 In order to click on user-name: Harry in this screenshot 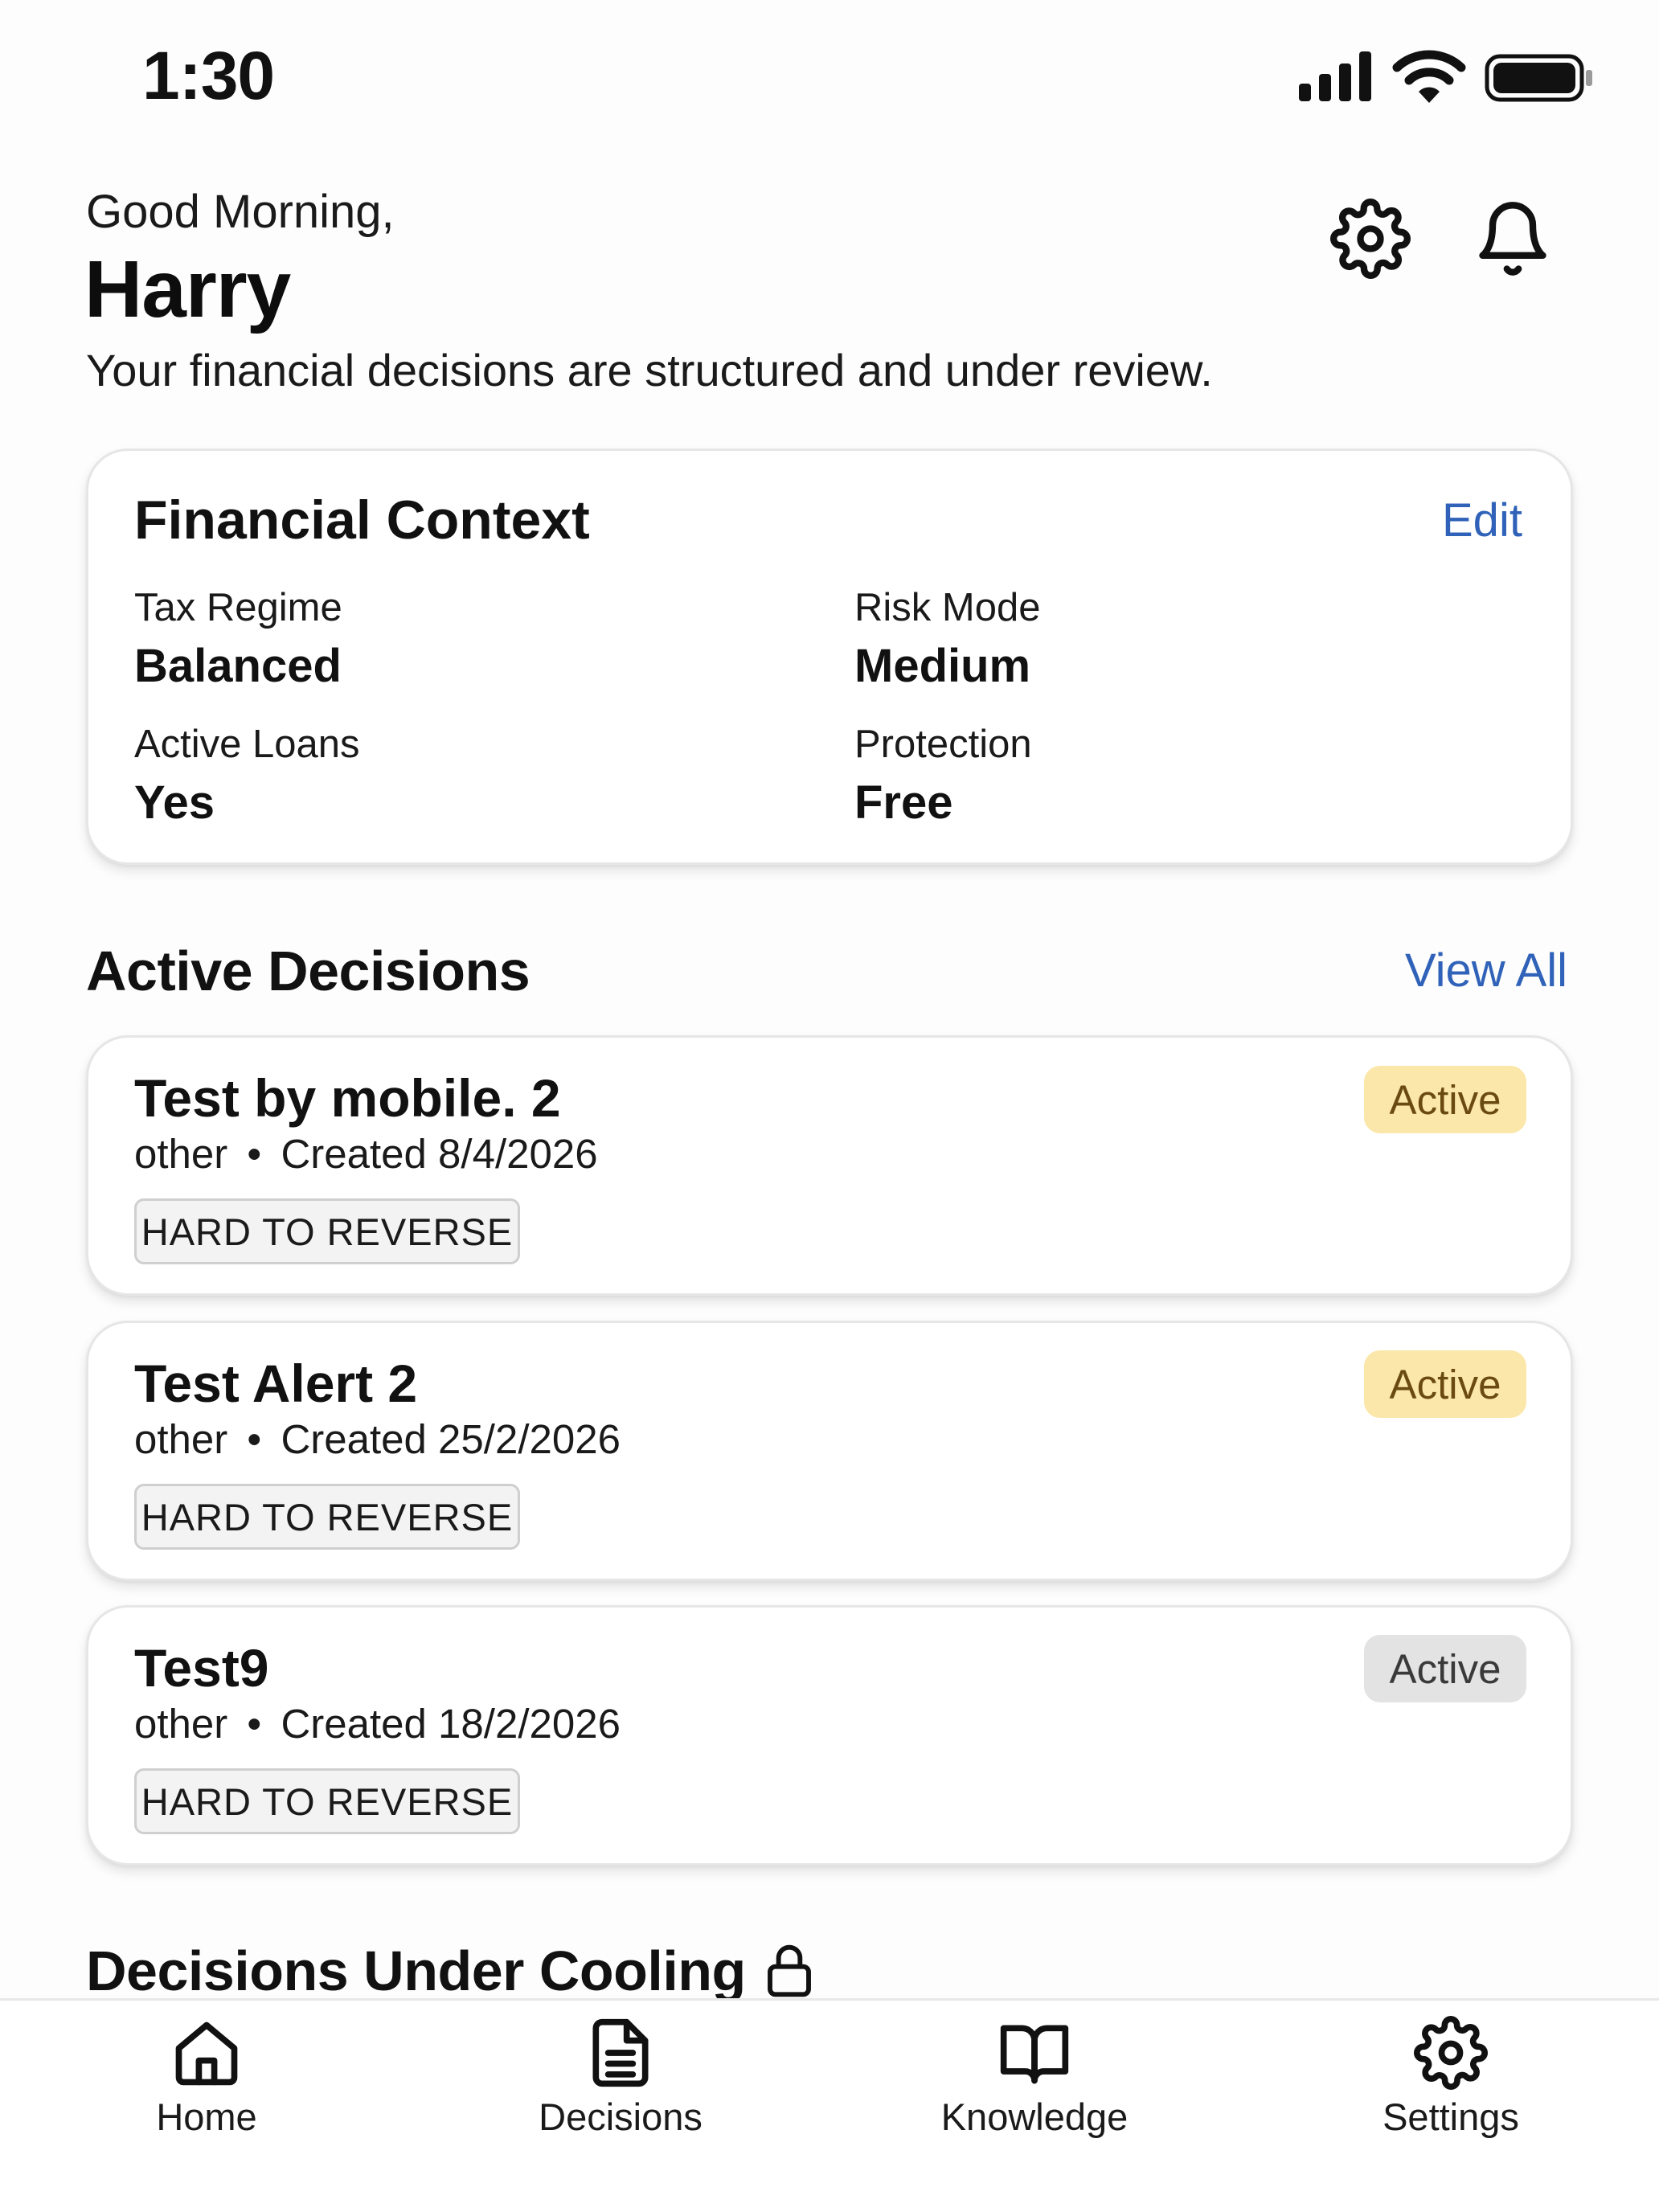, I will do `click(187, 289)`.